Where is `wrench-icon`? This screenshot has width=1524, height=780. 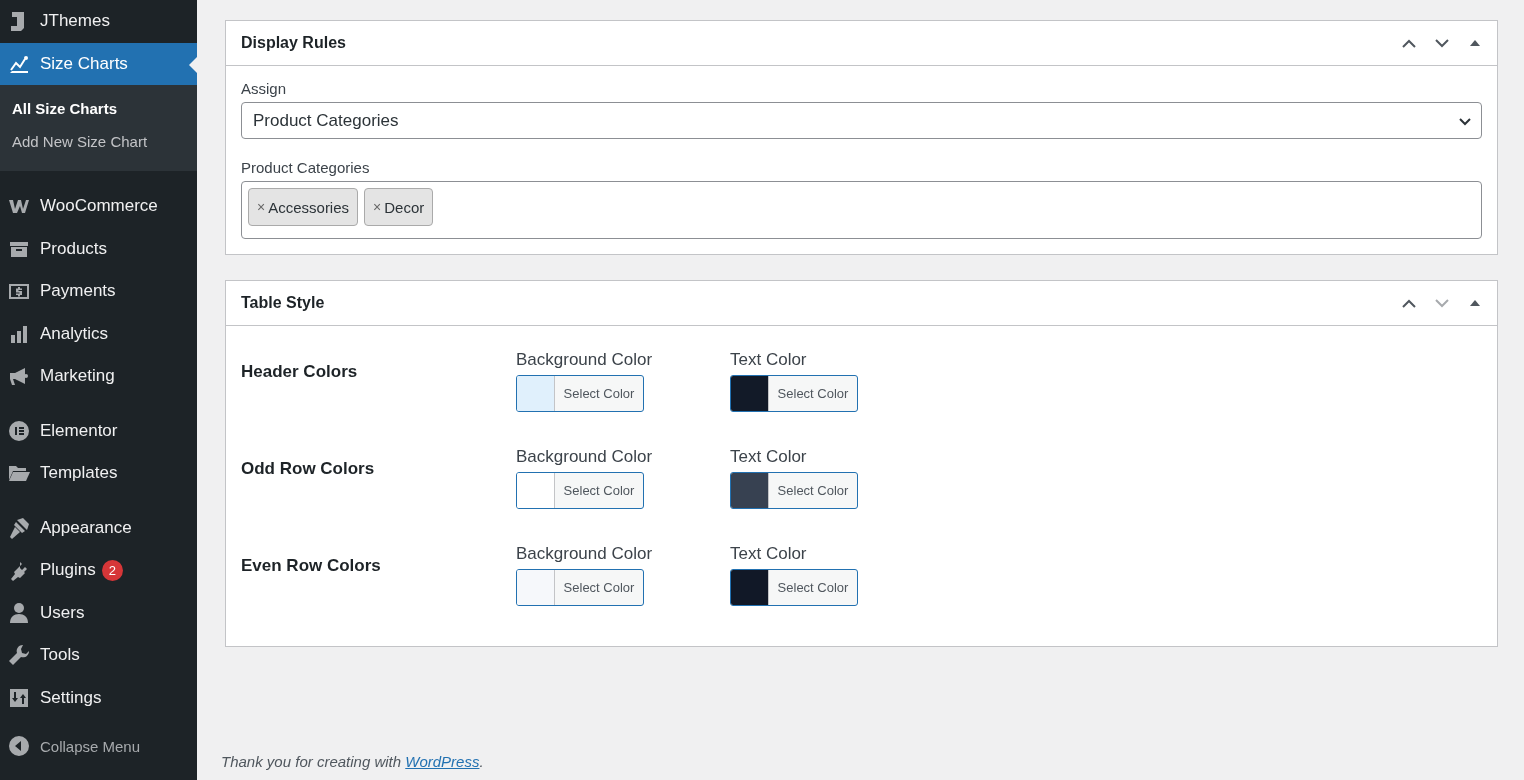 wrench-icon is located at coordinates (19, 655).